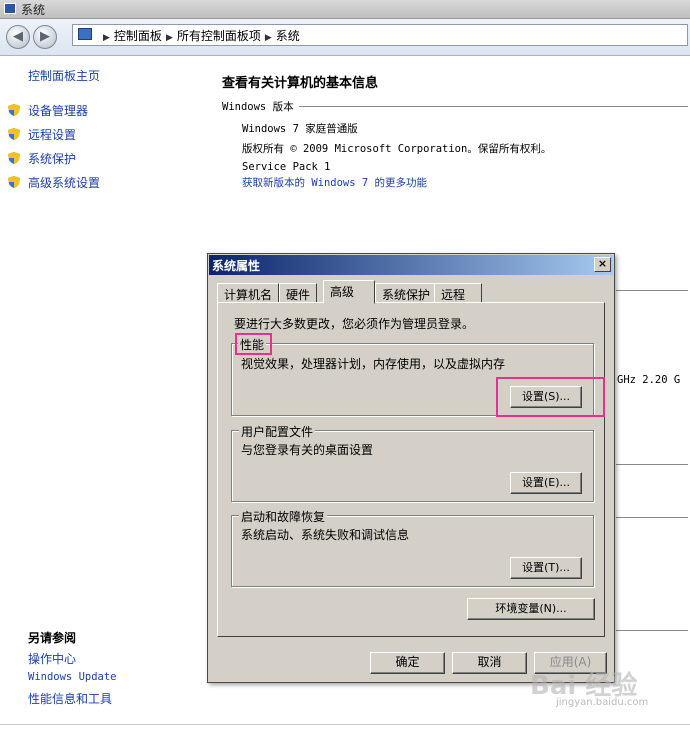 This screenshot has width=690, height=729. I want to click on see-also-title: 另请参阅, so click(52, 638).